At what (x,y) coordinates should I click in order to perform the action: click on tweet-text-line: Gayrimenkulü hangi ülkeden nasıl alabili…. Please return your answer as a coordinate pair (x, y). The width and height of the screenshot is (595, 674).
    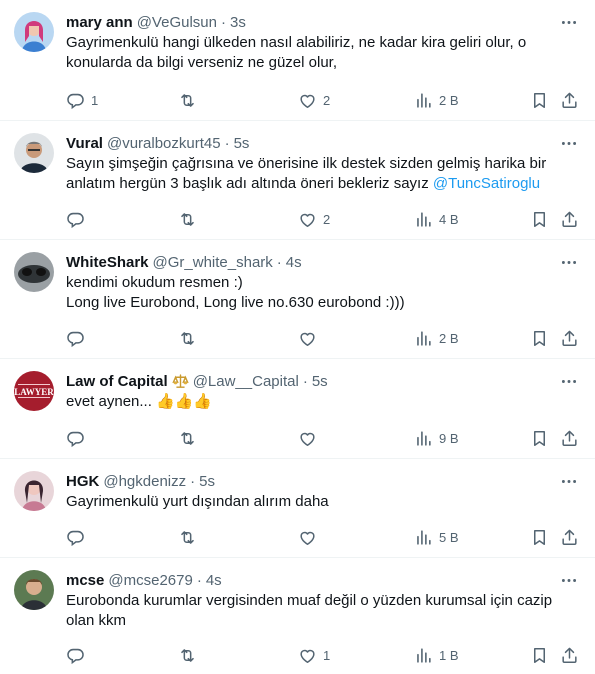
    Looking at the image, I should click on (296, 42).